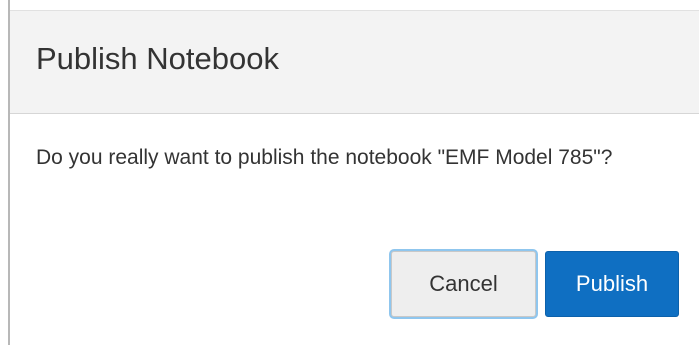 The width and height of the screenshot is (699, 345). Describe the element at coordinates (612, 284) in the screenshot. I see `publish-button: Publish` at that location.